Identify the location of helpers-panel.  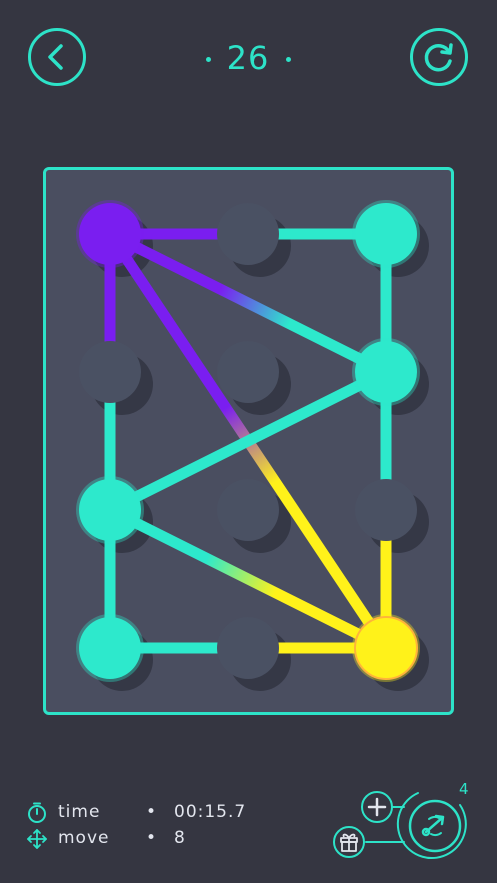
(400, 825).